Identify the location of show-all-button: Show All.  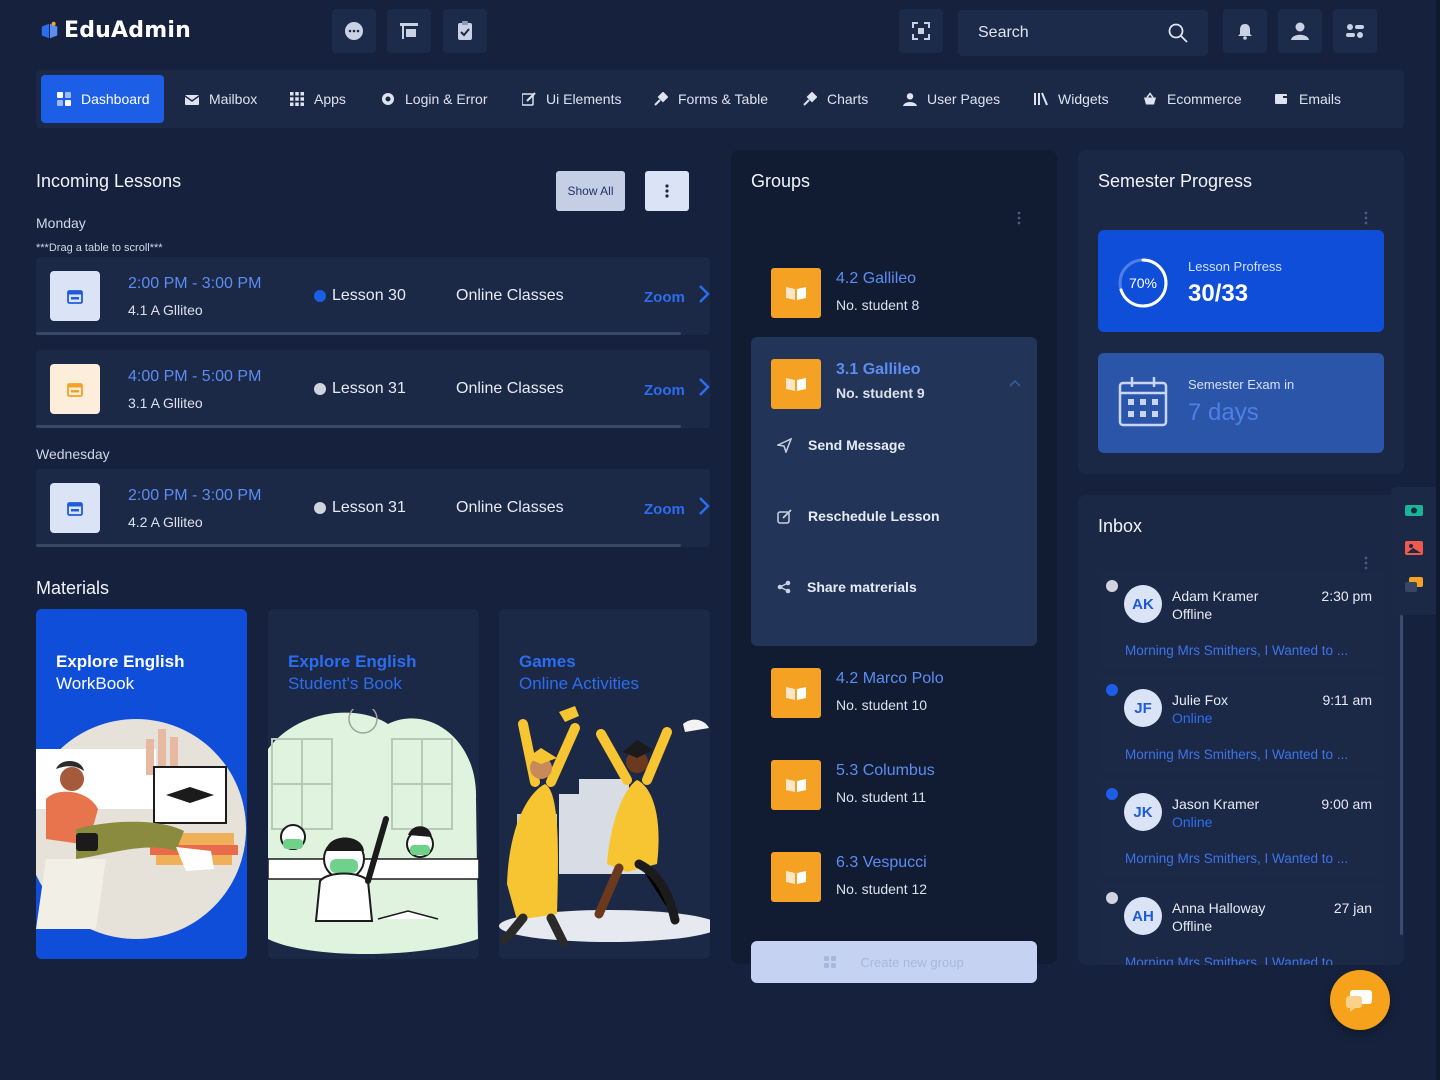
(590, 191).